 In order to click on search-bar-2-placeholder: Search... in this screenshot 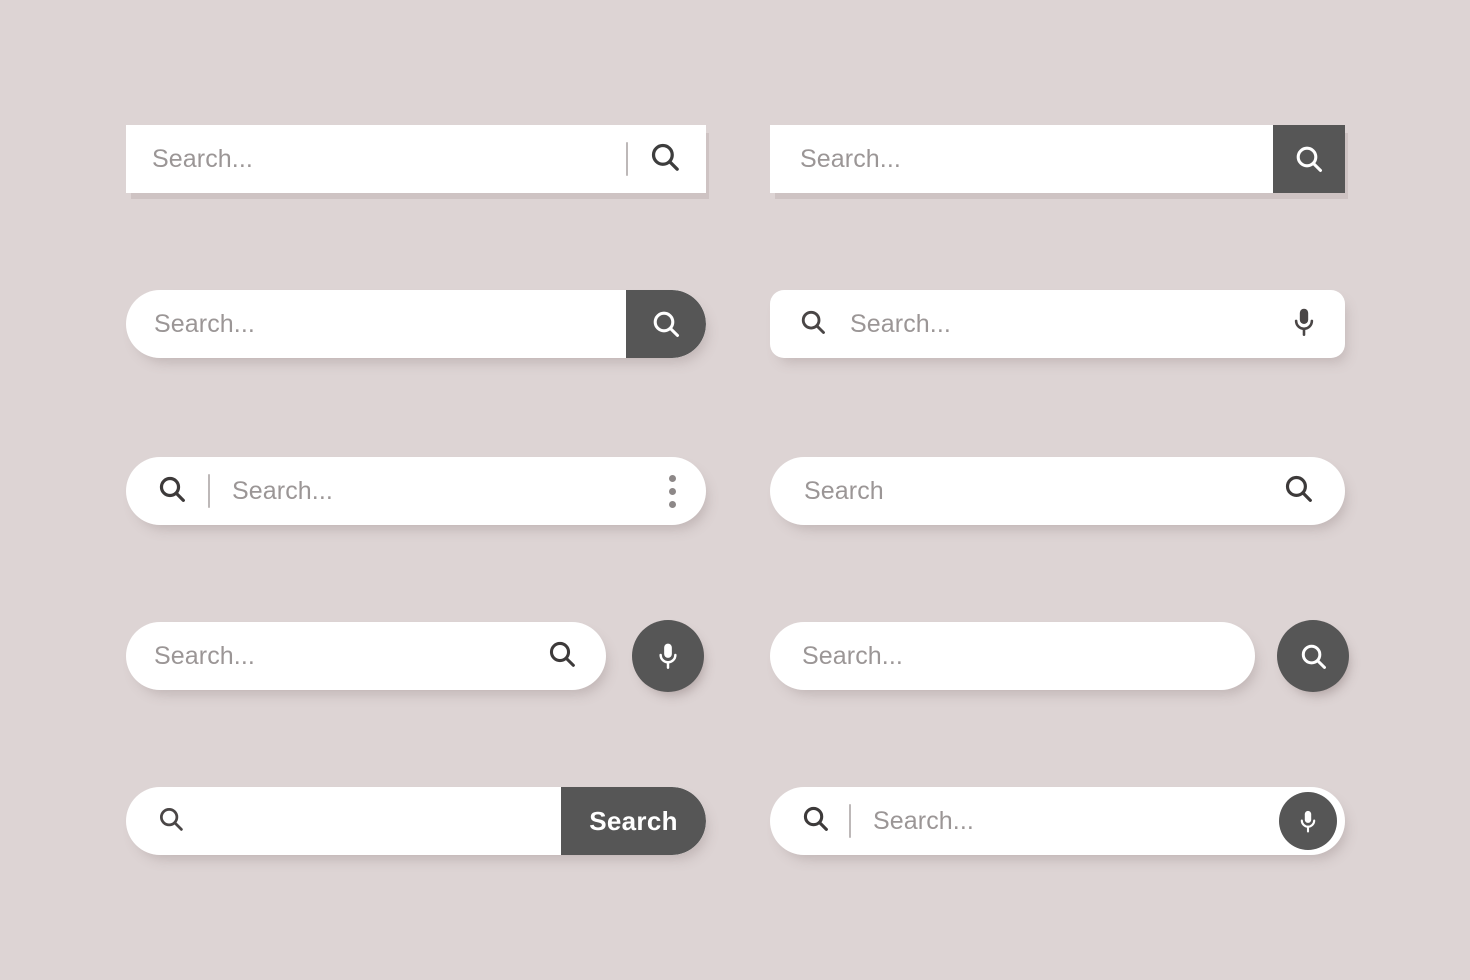, I will do `click(850, 158)`.